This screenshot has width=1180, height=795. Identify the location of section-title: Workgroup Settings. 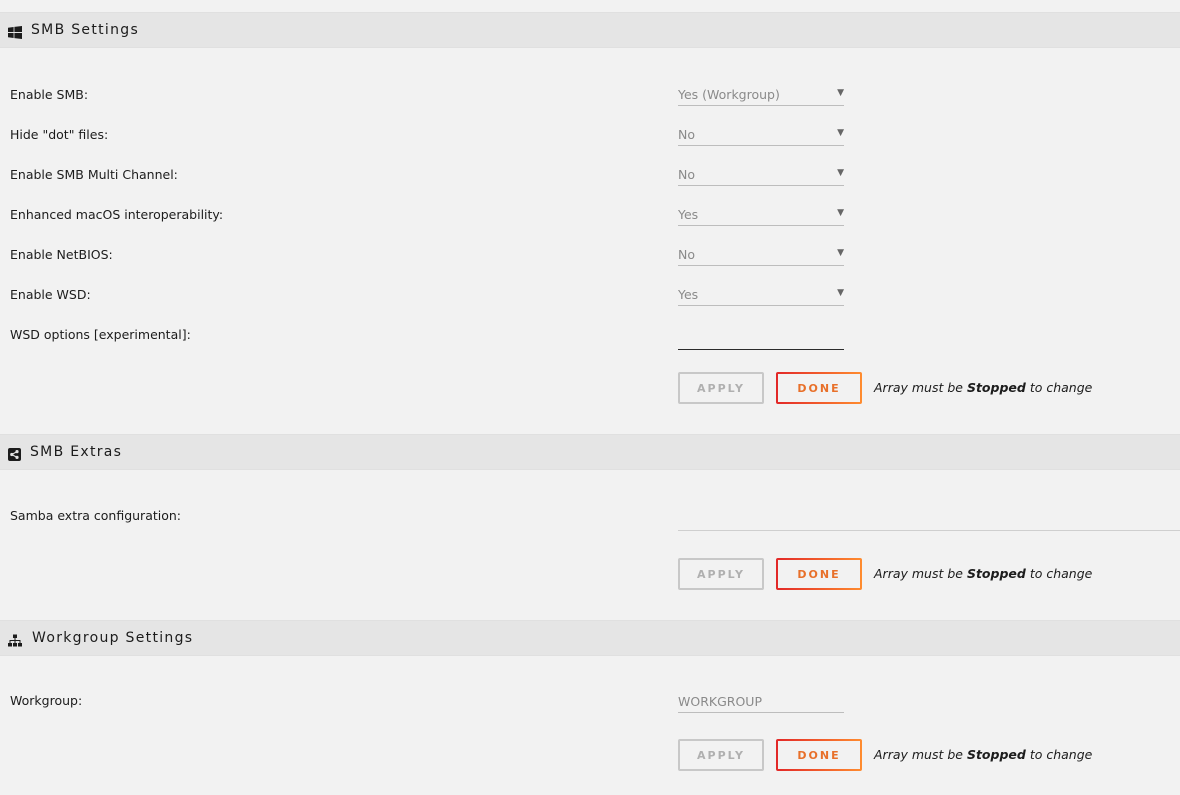
(113, 638).